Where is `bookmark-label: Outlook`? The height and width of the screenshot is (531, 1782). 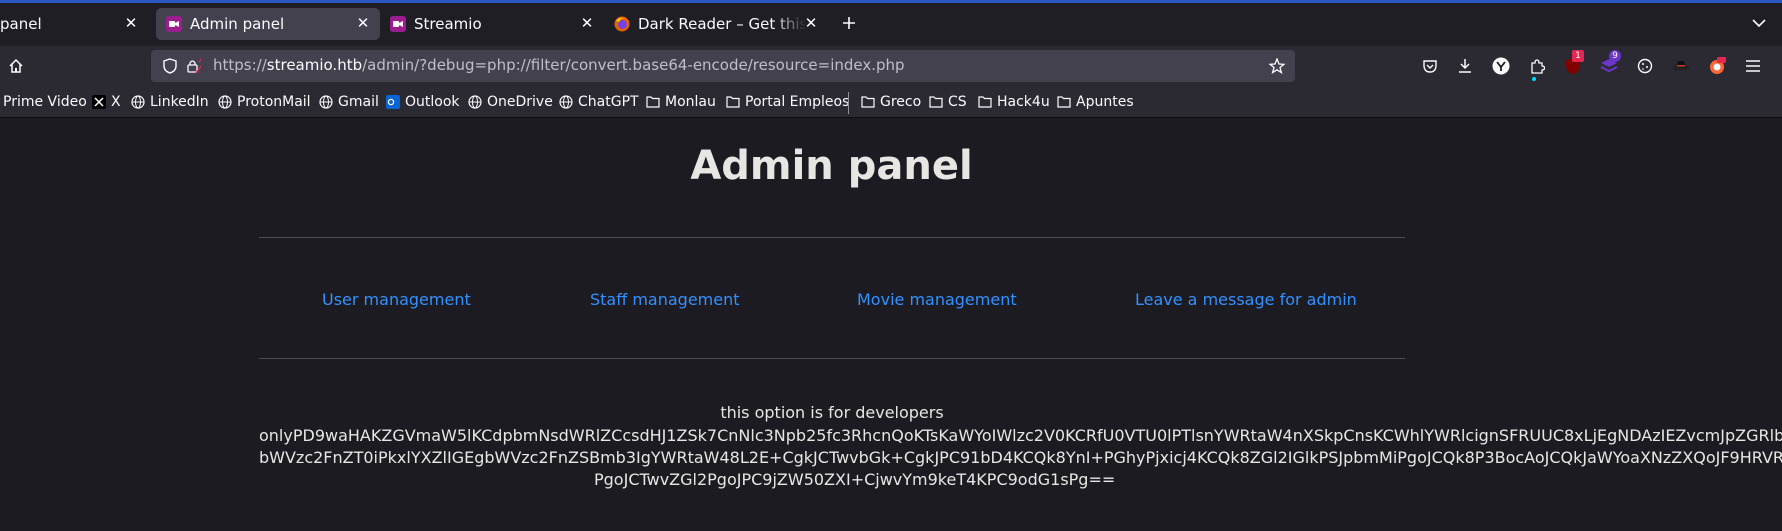 bookmark-label: Outlook is located at coordinates (432, 102).